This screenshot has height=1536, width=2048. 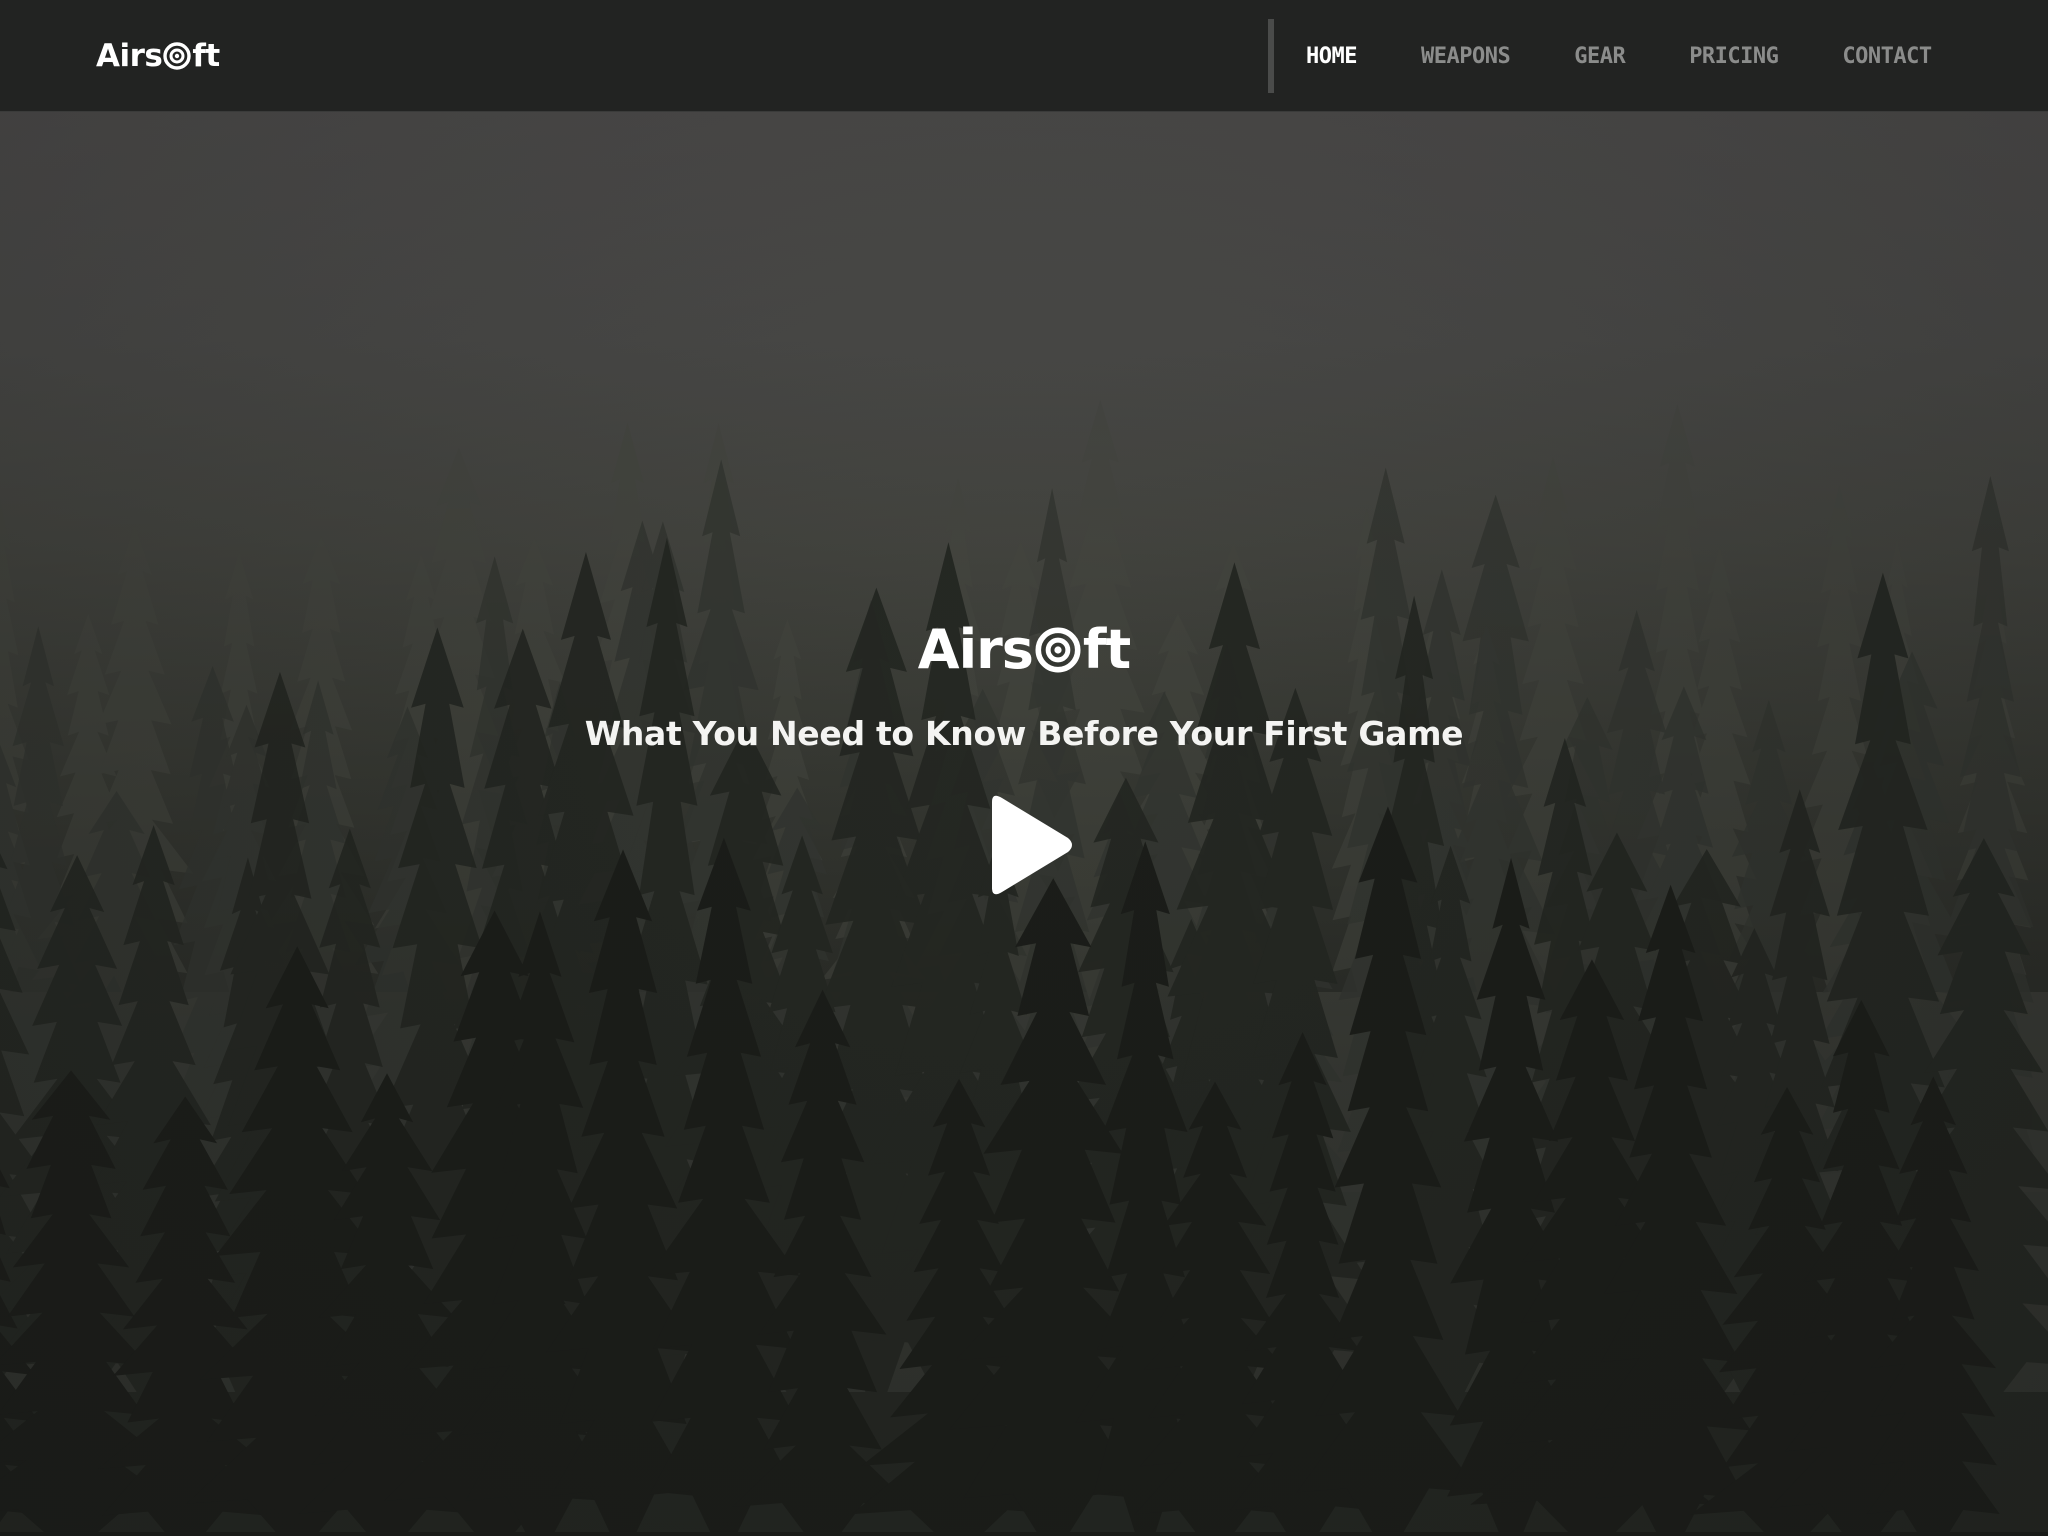 I want to click on nav-item-contact: CONTACT, so click(x=1887, y=56).